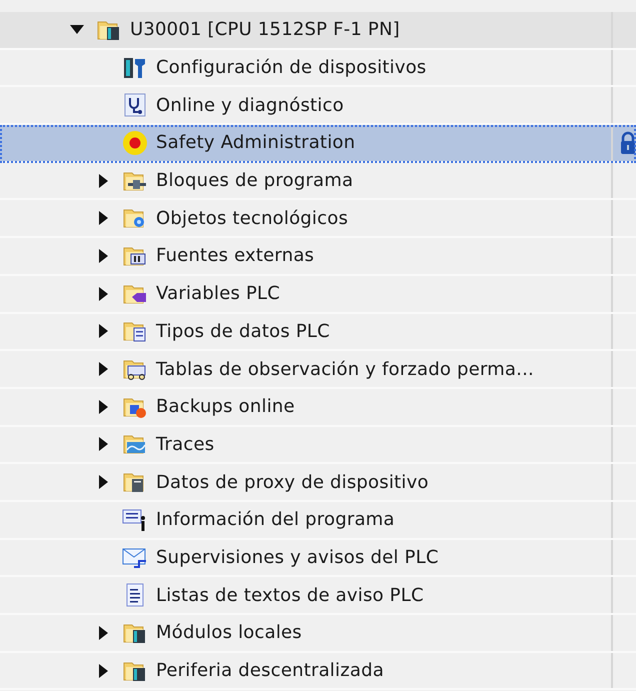 The height and width of the screenshot is (691, 636). What do you see at coordinates (235, 255) in the screenshot?
I see `tree-item-label: Fuentes externas` at bounding box center [235, 255].